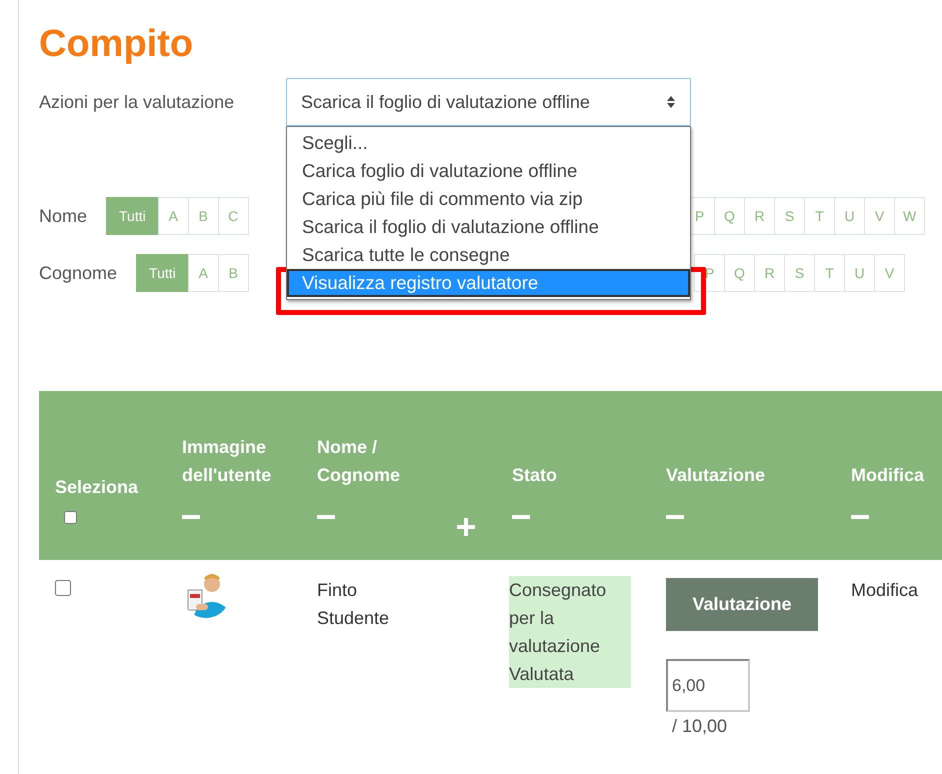 This screenshot has height=774, width=942. What do you see at coordinates (742, 604) in the screenshot?
I see `grade-button: Valutazione` at bounding box center [742, 604].